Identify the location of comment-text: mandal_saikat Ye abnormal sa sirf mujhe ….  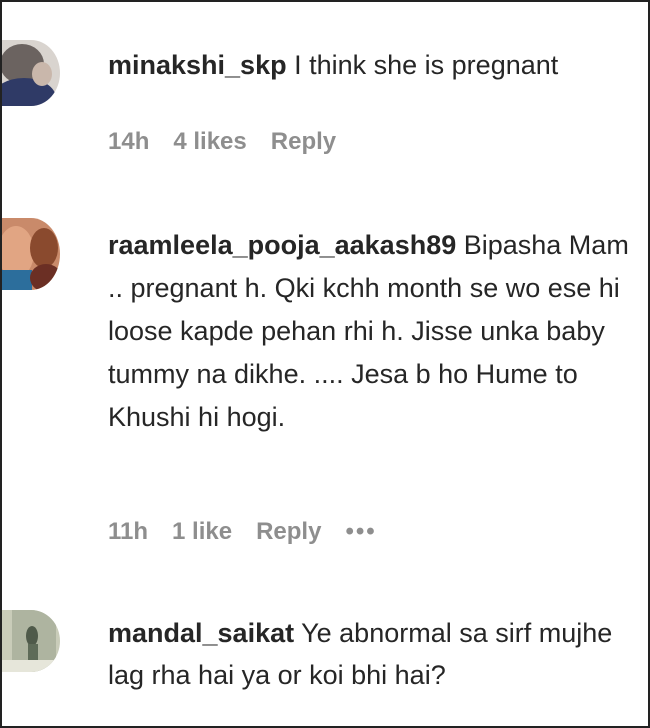
(376, 654).